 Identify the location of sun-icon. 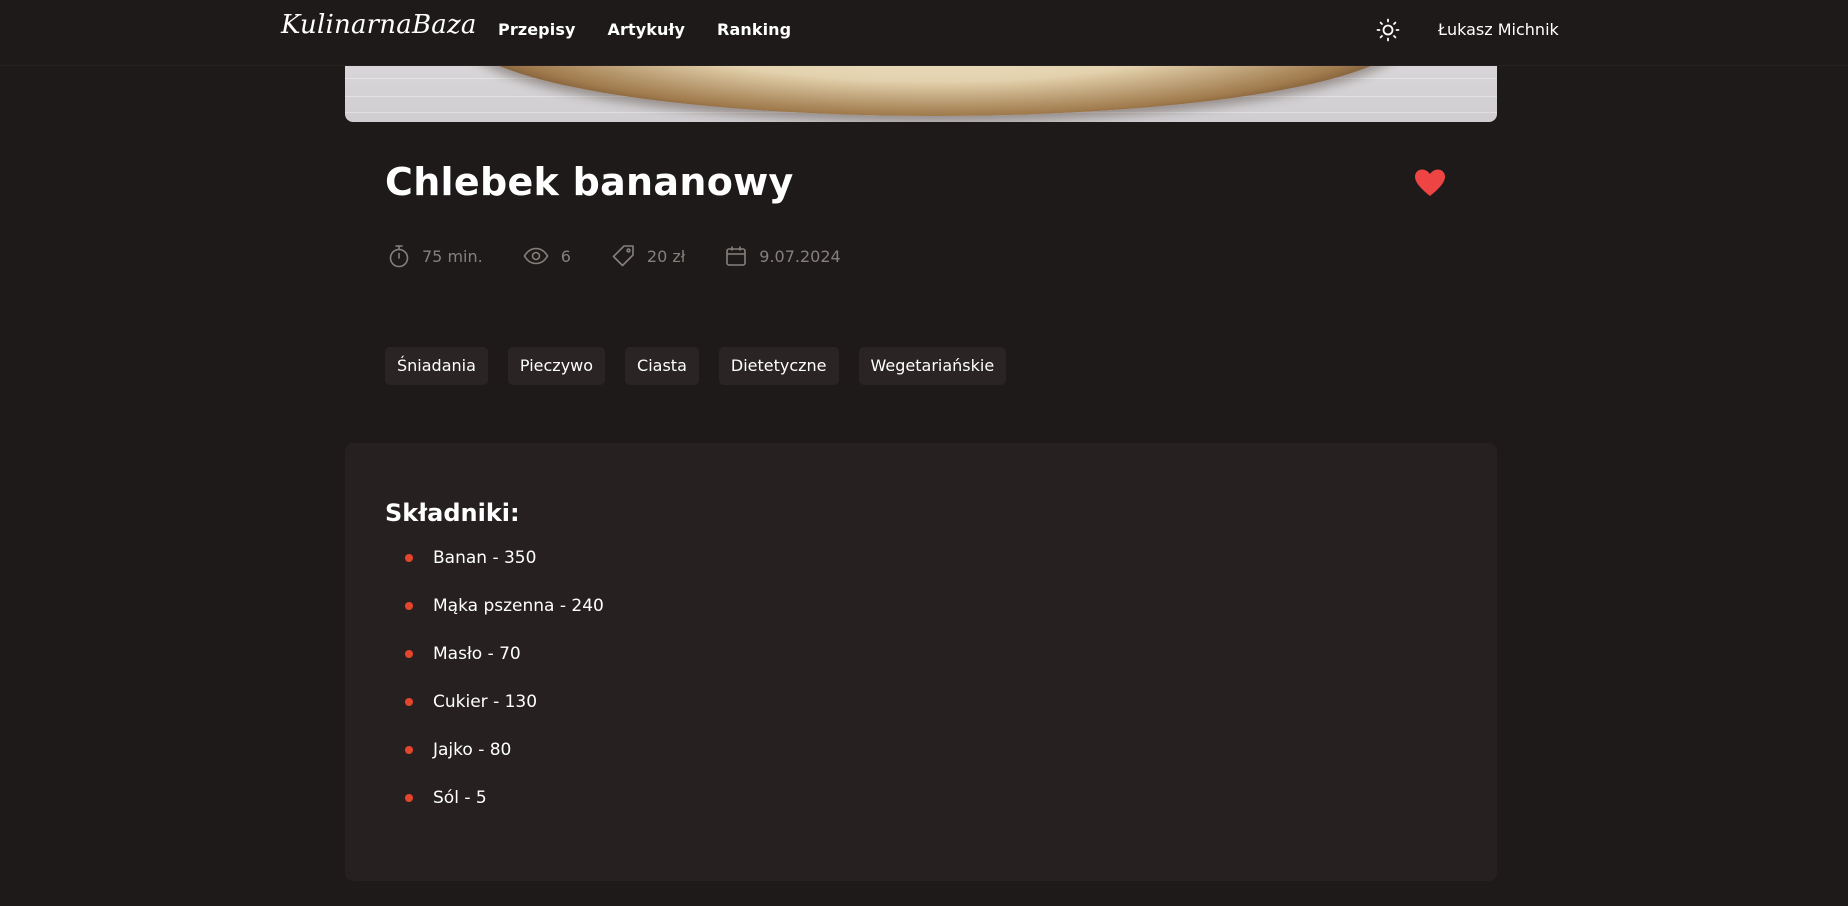
(1388, 30).